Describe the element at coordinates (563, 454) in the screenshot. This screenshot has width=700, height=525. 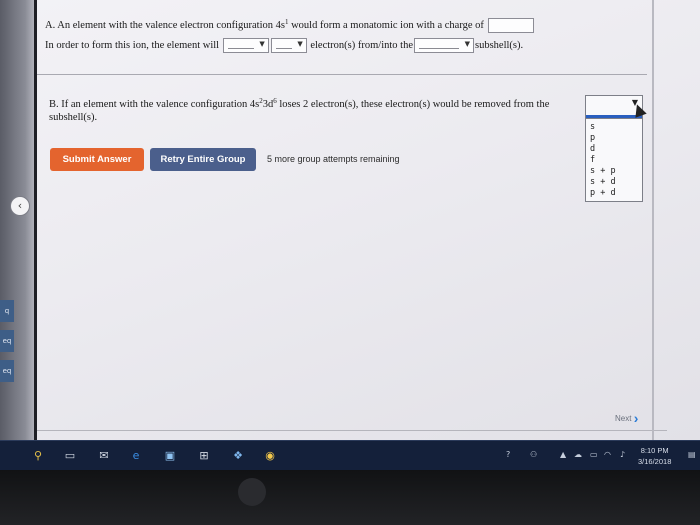
I see `tray-expand-icon: ▲` at that location.